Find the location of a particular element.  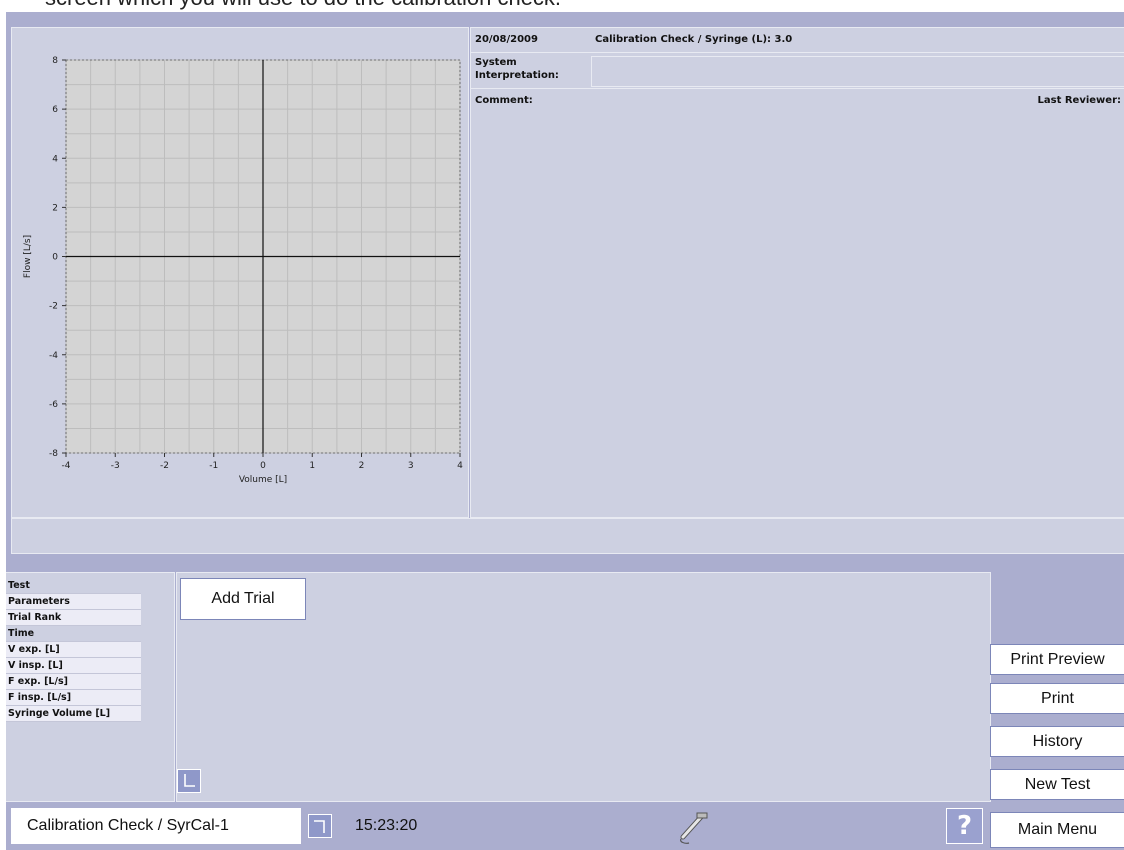

status-strip is located at coordinates (567, 536).